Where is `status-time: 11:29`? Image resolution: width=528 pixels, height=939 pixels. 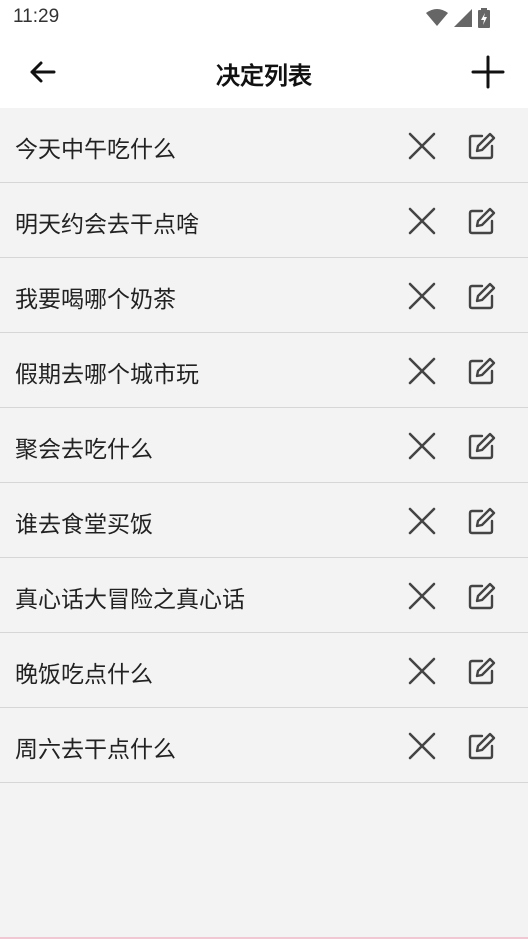
status-time: 11:29 is located at coordinates (36, 16).